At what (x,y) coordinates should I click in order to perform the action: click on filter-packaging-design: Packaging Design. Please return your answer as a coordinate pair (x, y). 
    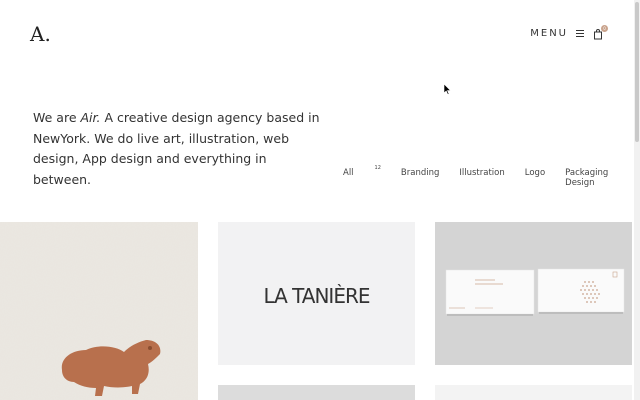
    Looking at the image, I should click on (592, 178).